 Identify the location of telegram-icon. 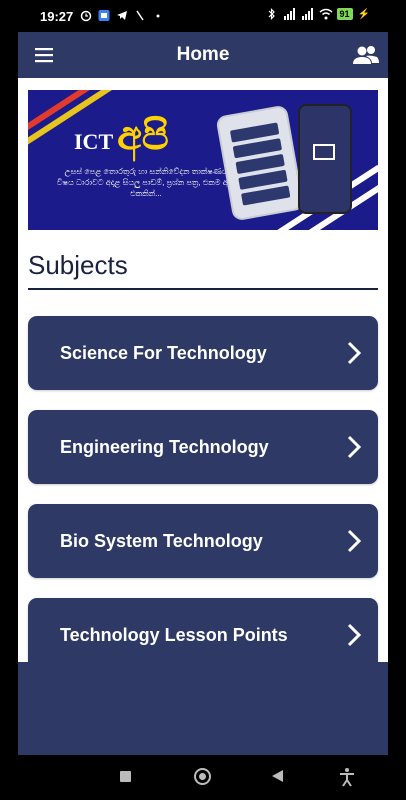
(122, 15).